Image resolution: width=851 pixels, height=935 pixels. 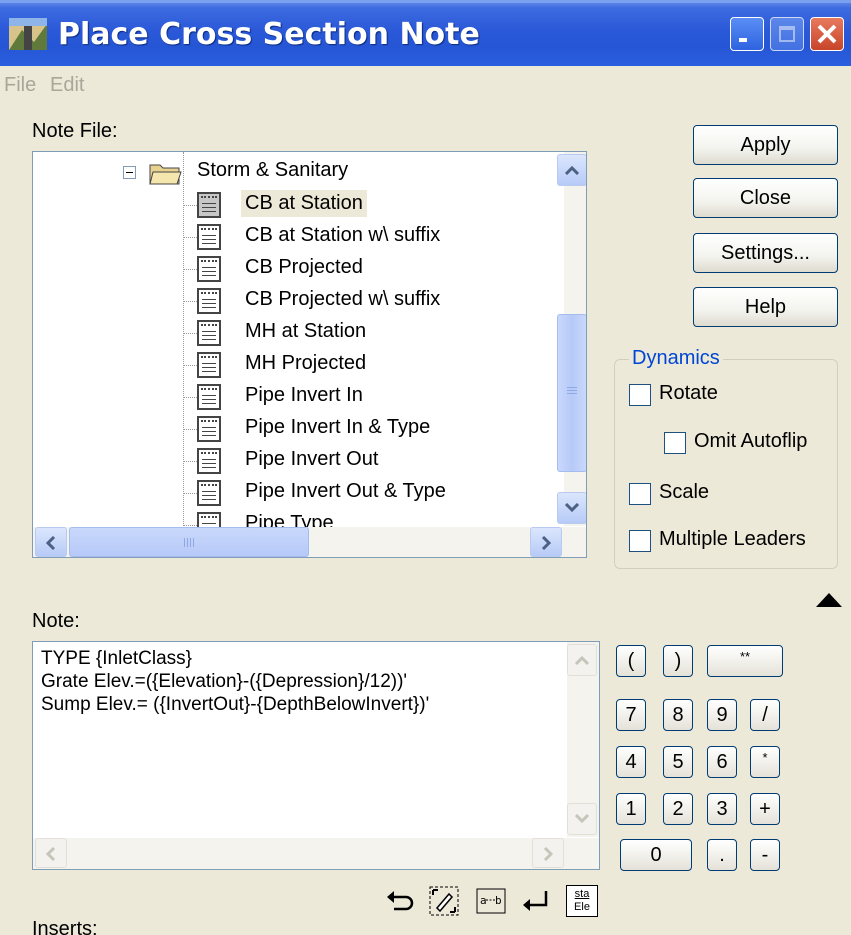 I want to click on multiple-leaders-label: Multiple Leaders, so click(x=732, y=539).